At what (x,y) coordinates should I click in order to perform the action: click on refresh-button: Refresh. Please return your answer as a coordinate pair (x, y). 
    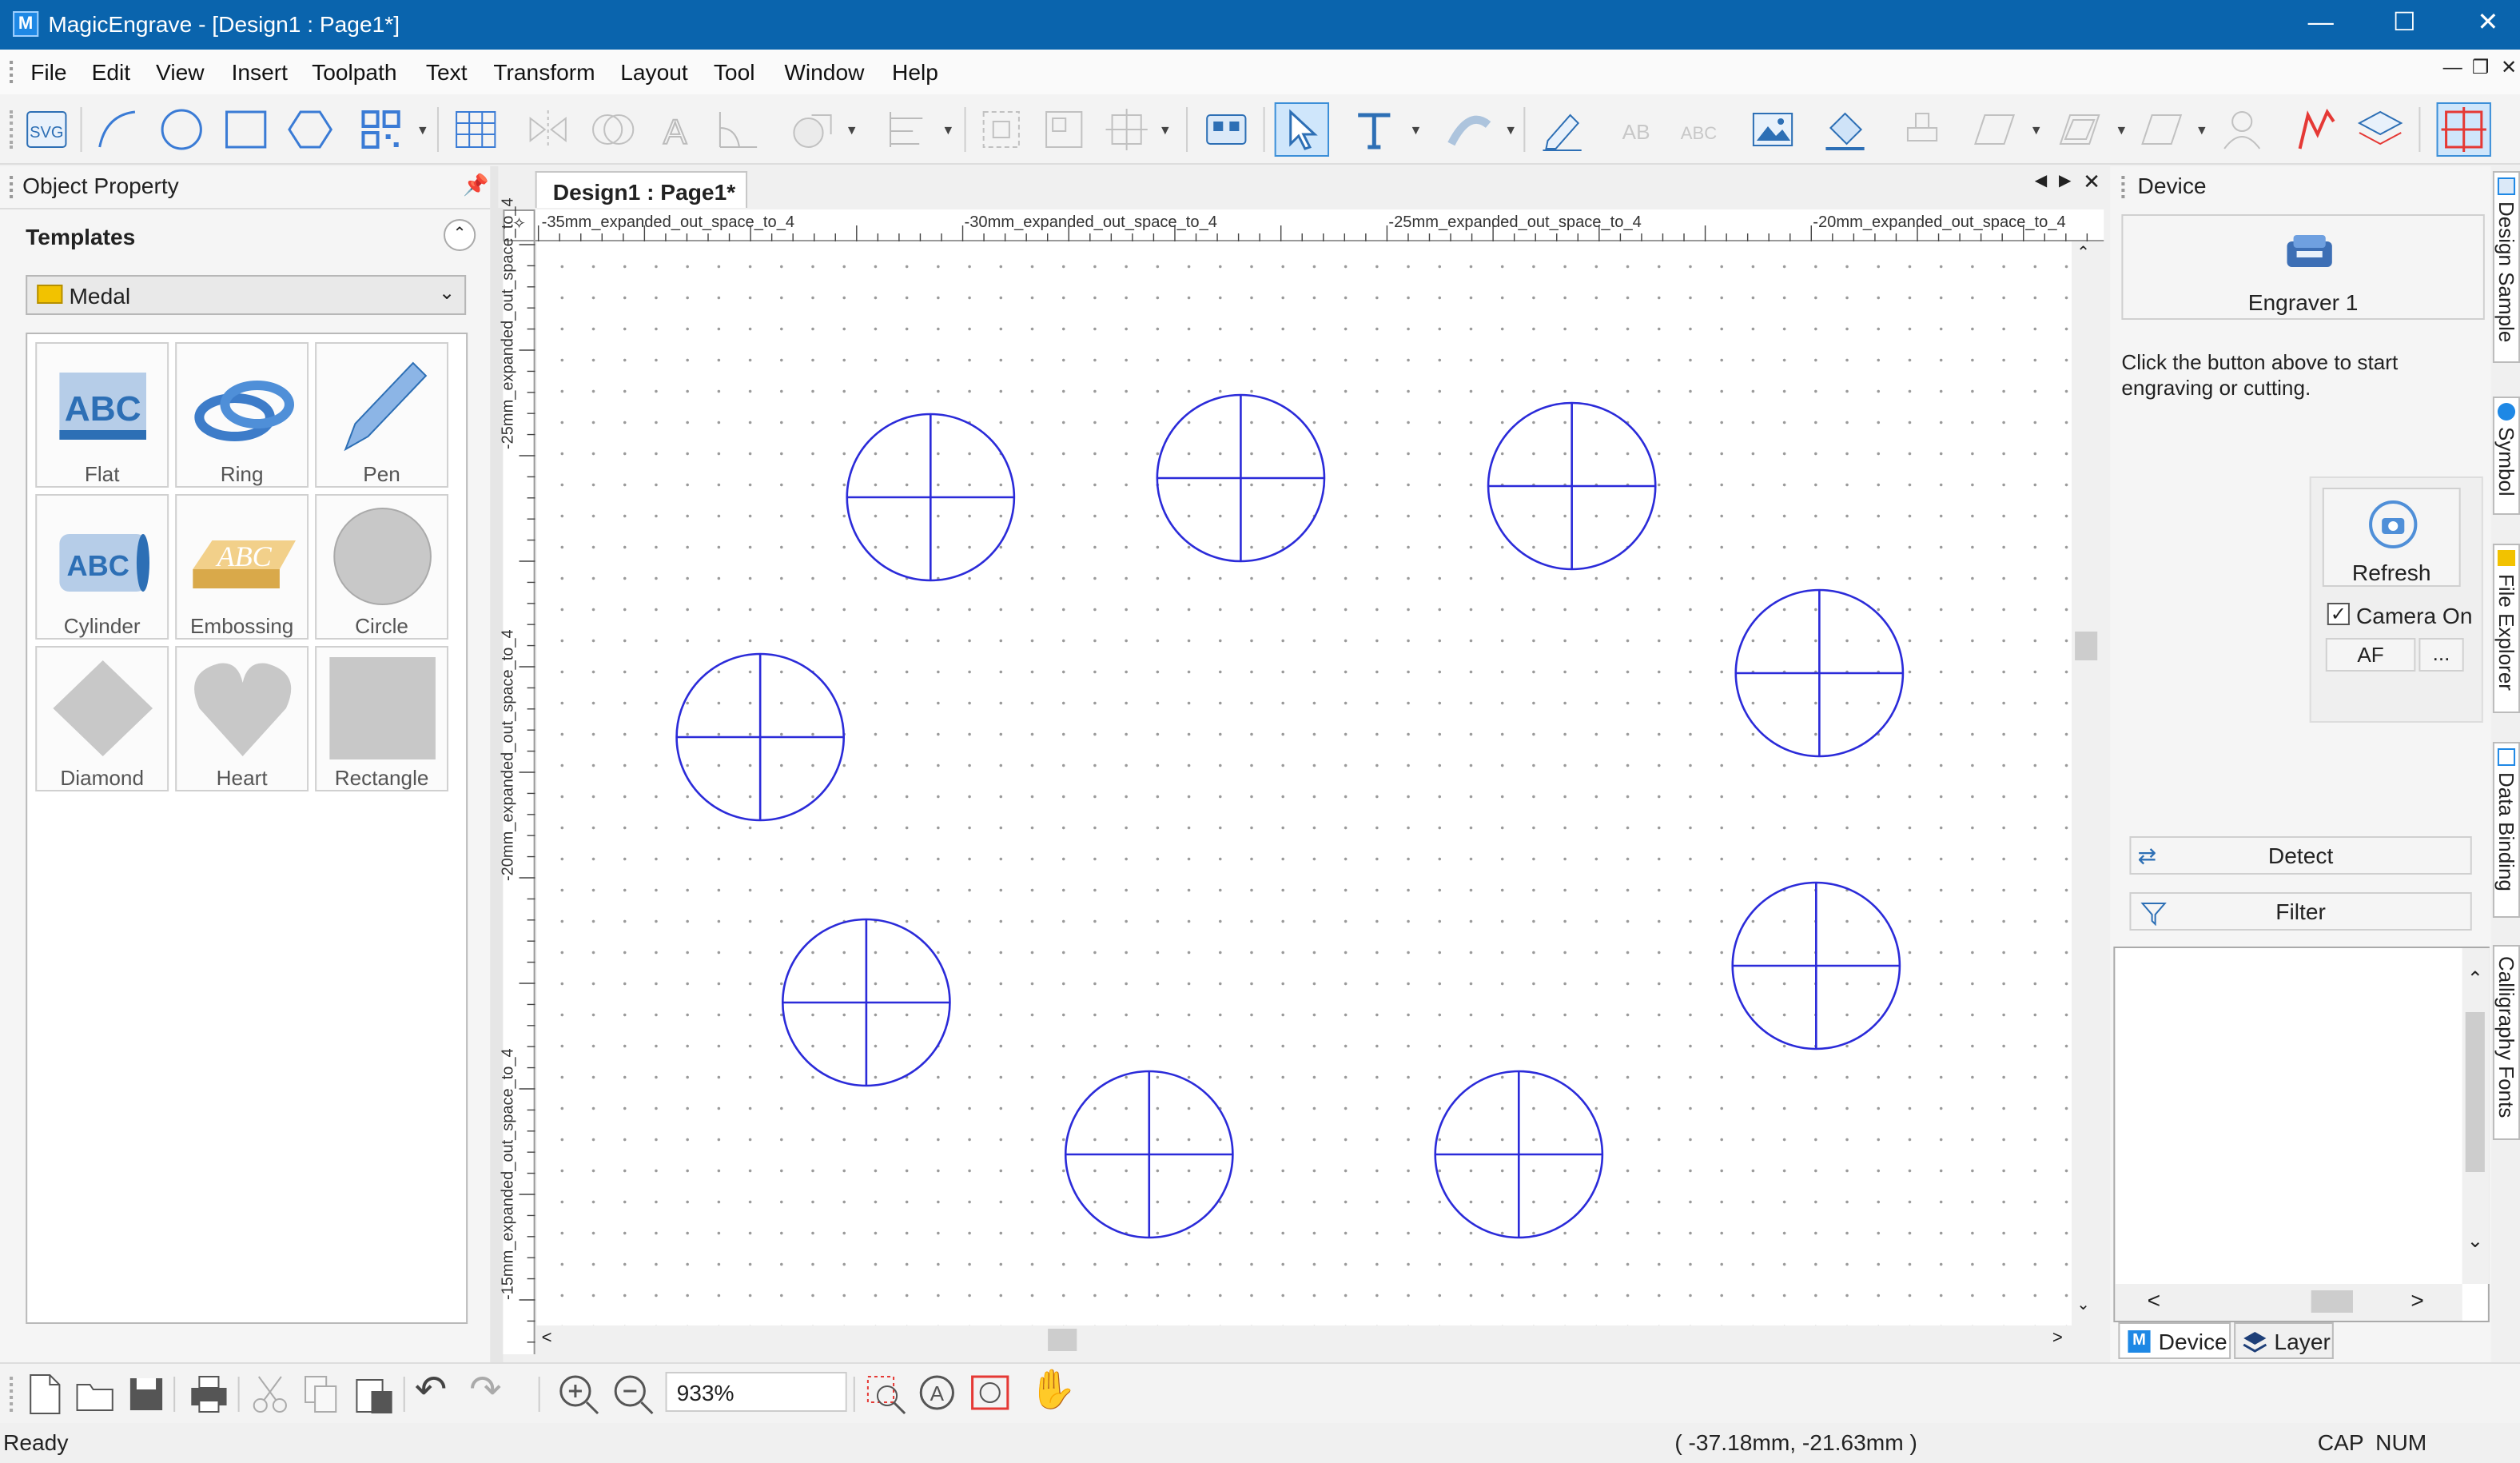
    Looking at the image, I should click on (2391, 537).